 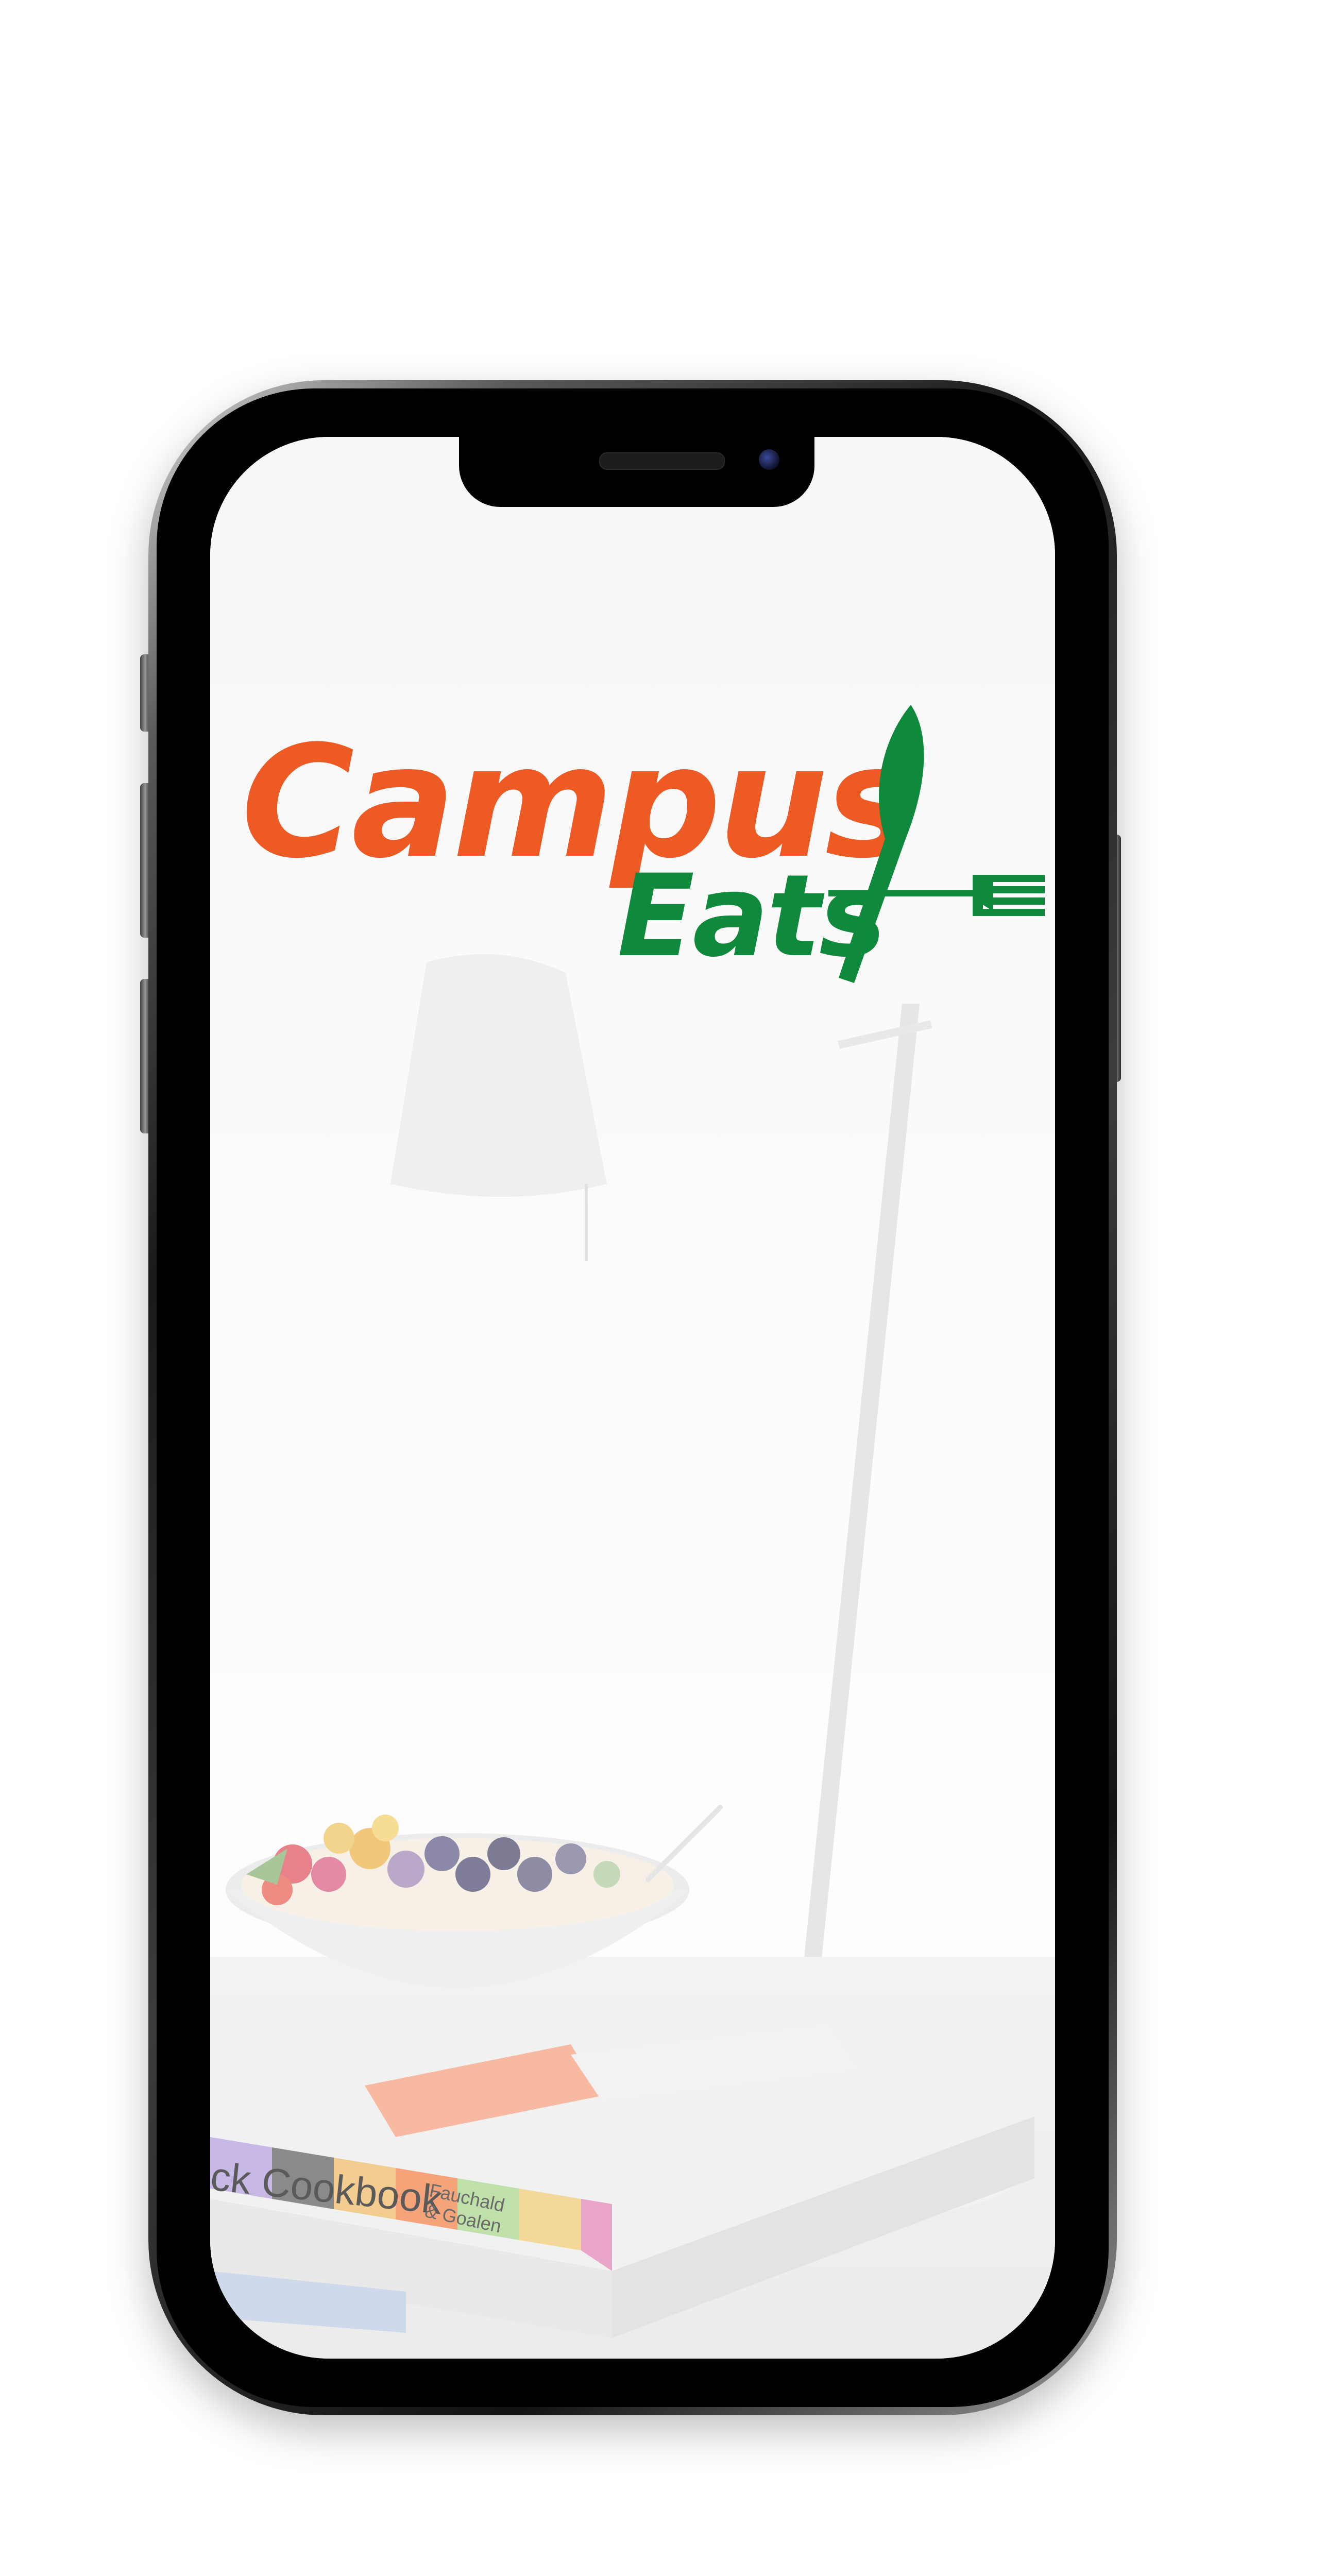 What do you see at coordinates (662, 461) in the screenshot?
I see `earpiece-speaker` at bounding box center [662, 461].